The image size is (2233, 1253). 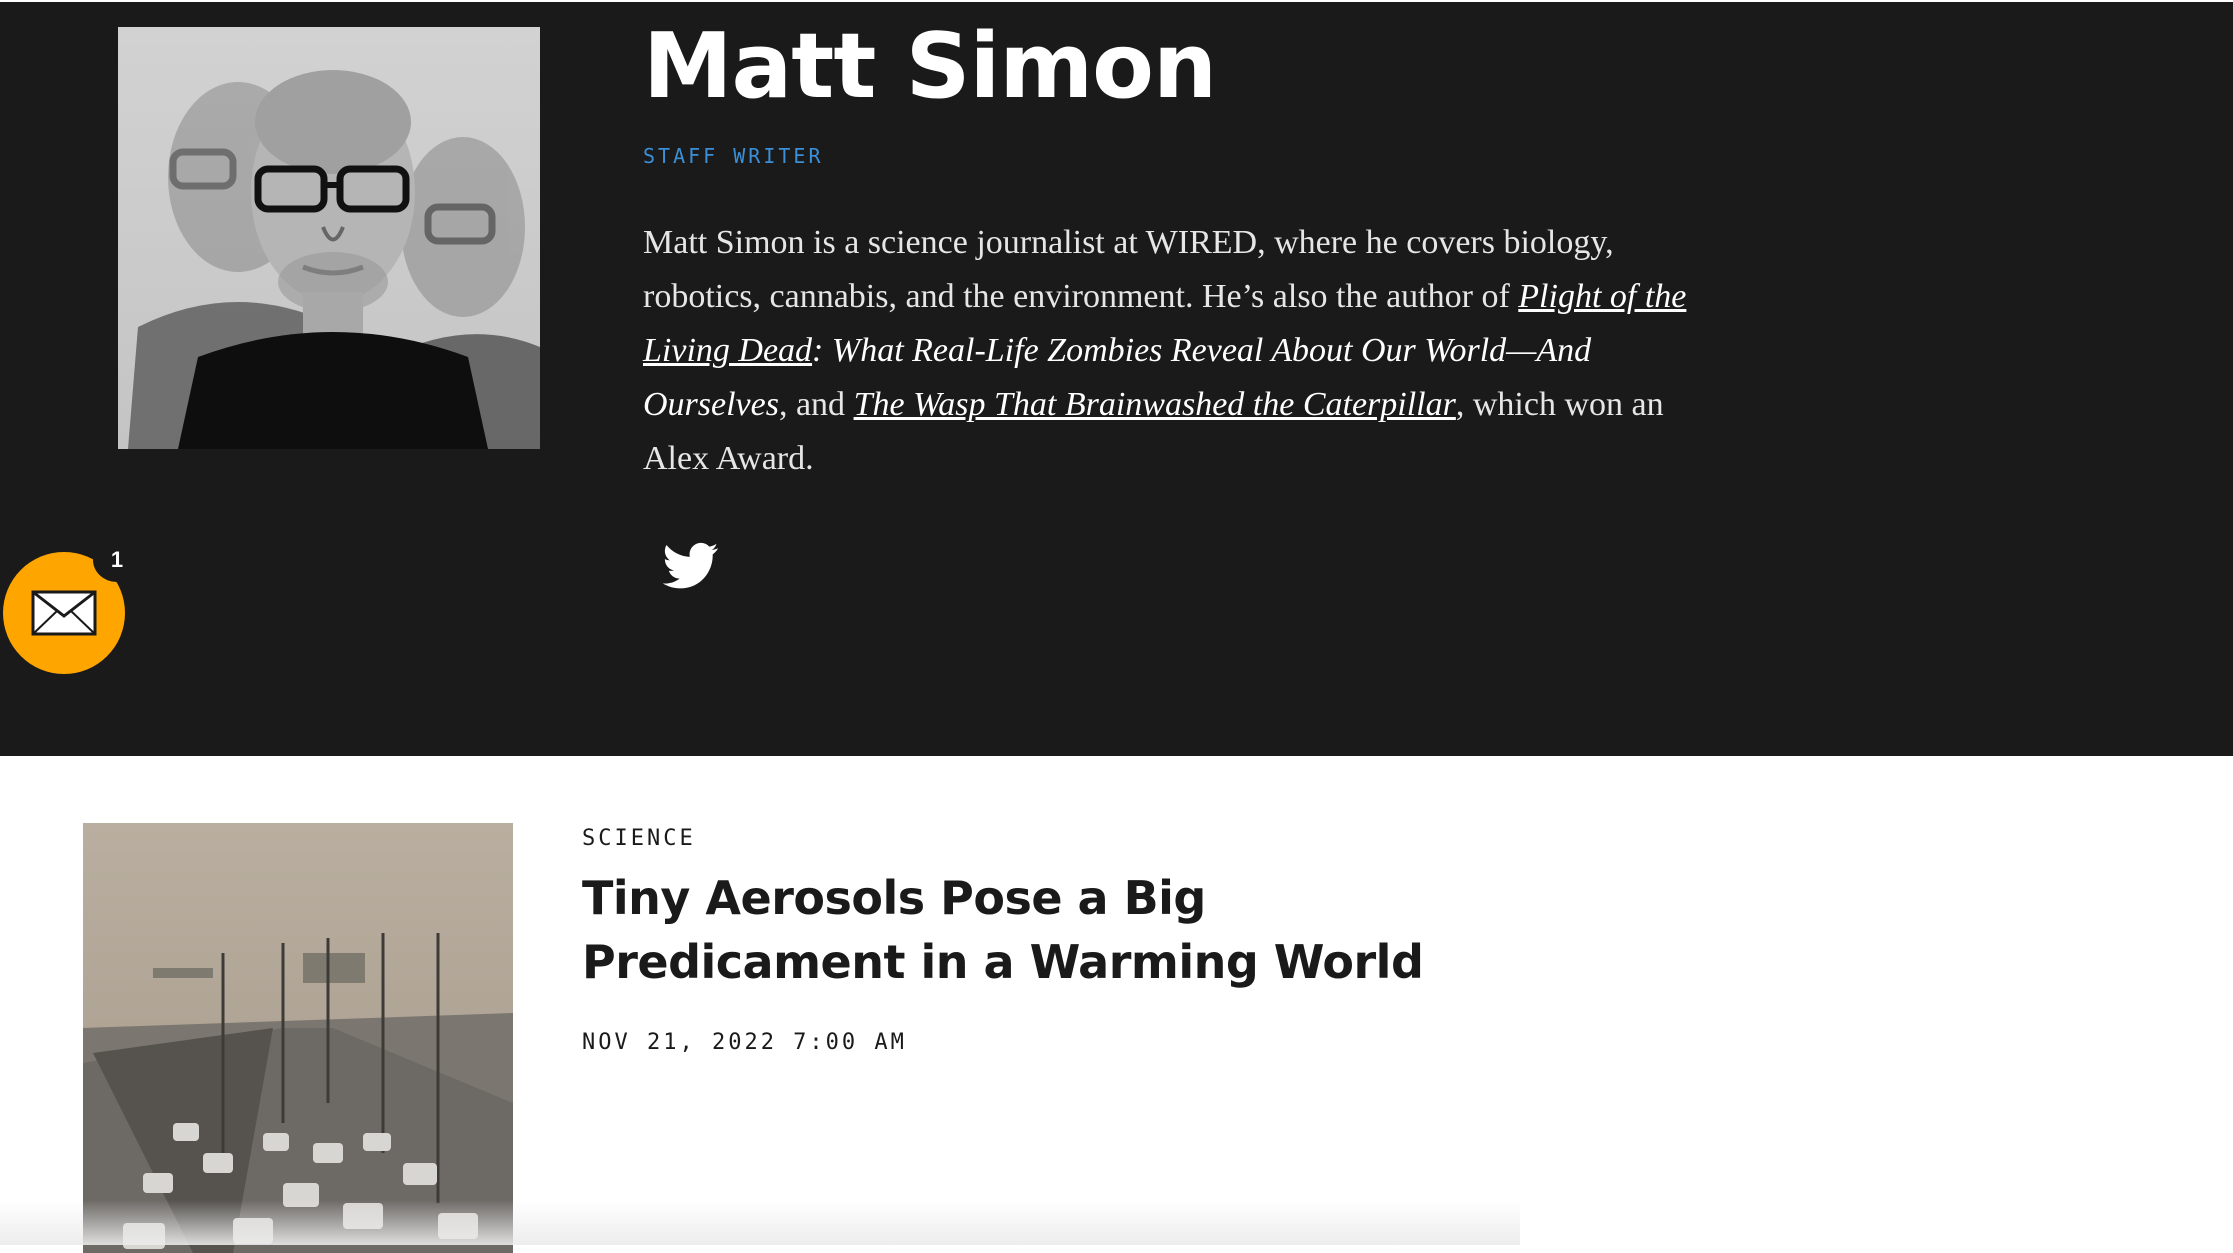 I want to click on twitter-icon, so click(x=690, y=565).